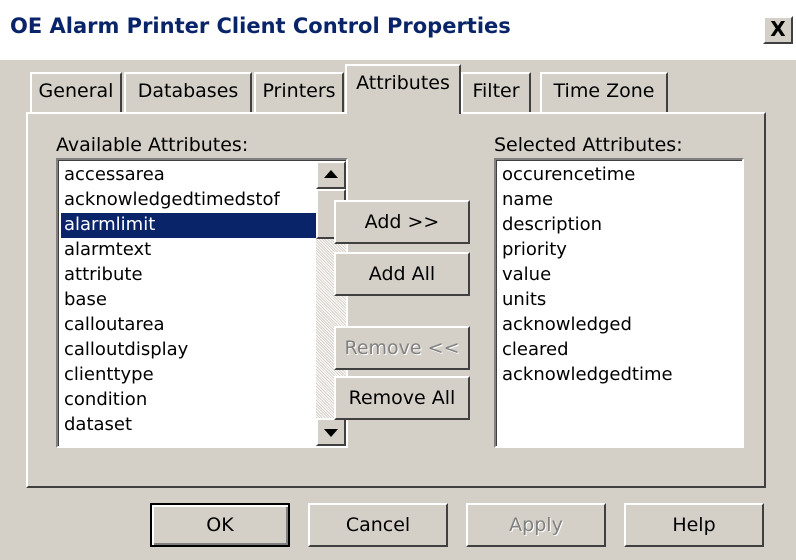 Image resolution: width=796 pixels, height=560 pixels. What do you see at coordinates (113, 325) in the screenshot?
I see `list-item: calloutarea` at bounding box center [113, 325].